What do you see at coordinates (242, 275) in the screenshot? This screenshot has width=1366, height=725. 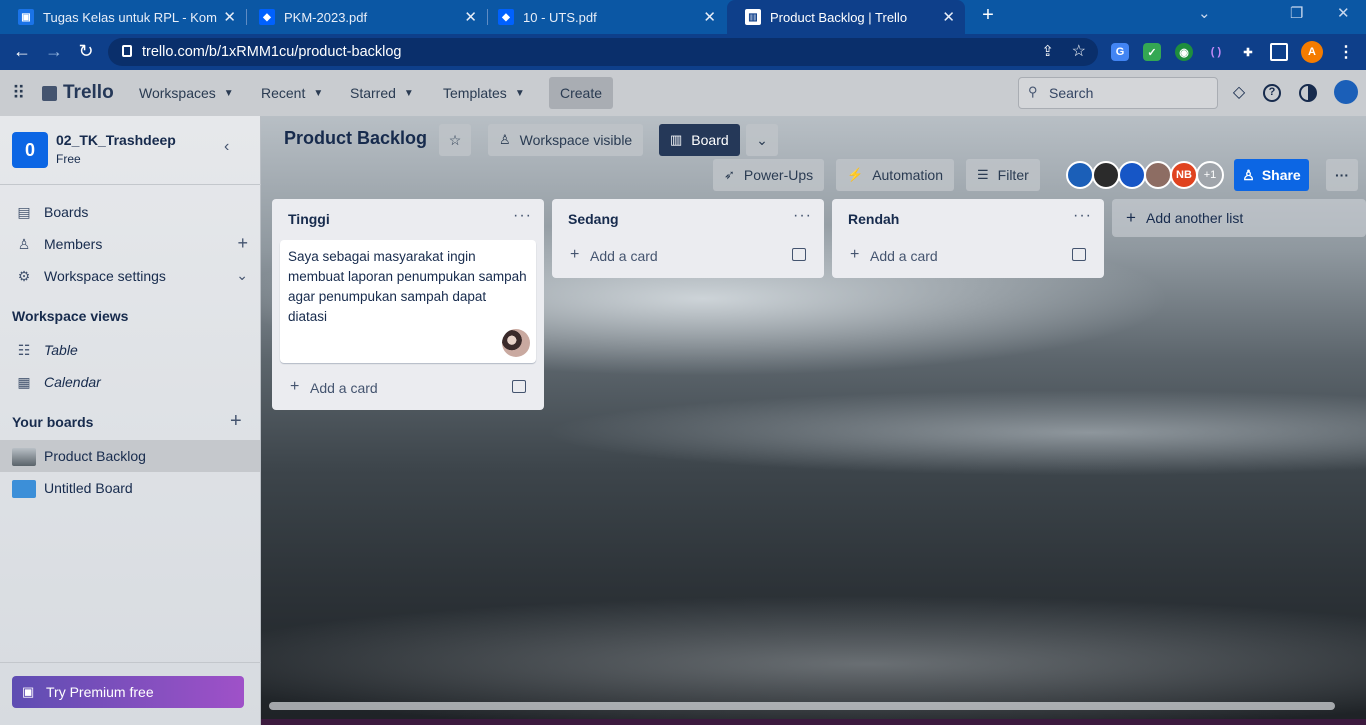 I see `chevron-down-icon: ⌄` at bounding box center [242, 275].